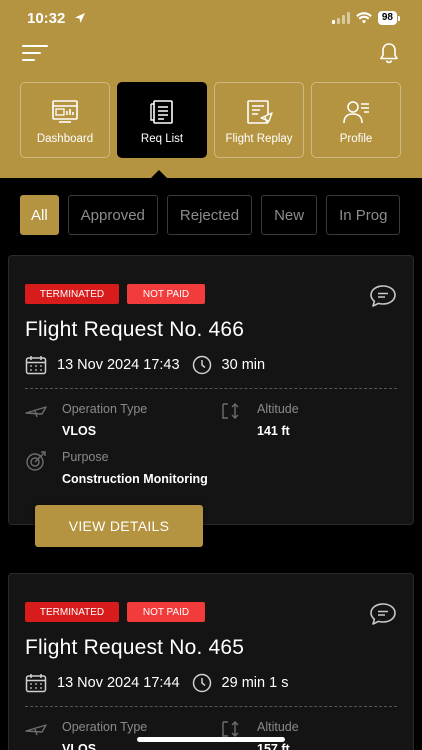  Describe the element at coordinates (65, 111) in the screenshot. I see `dashboard-icon` at that location.